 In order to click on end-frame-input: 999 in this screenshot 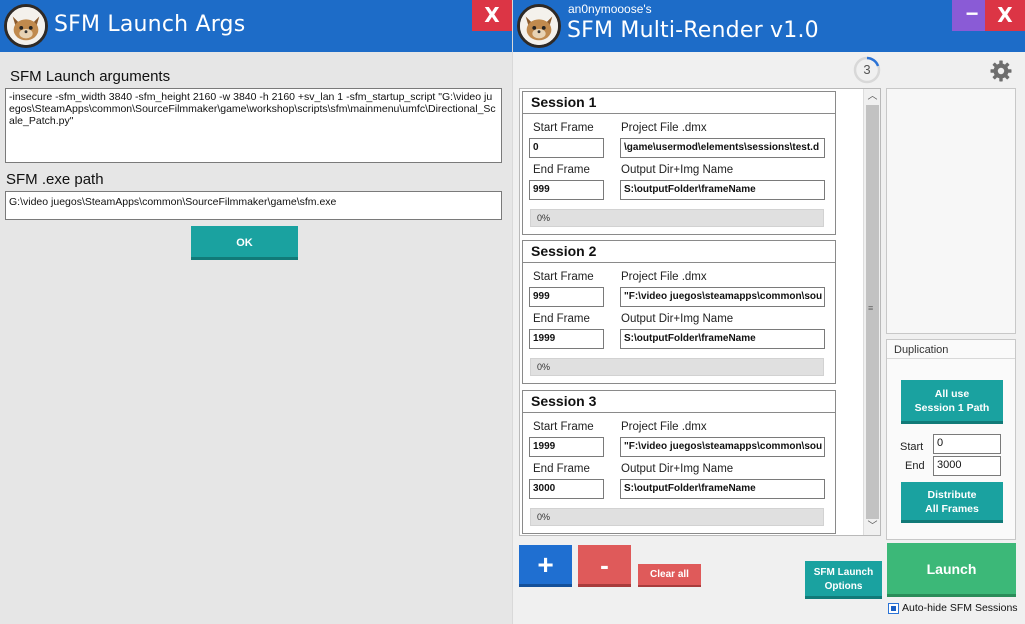, I will do `click(566, 190)`.